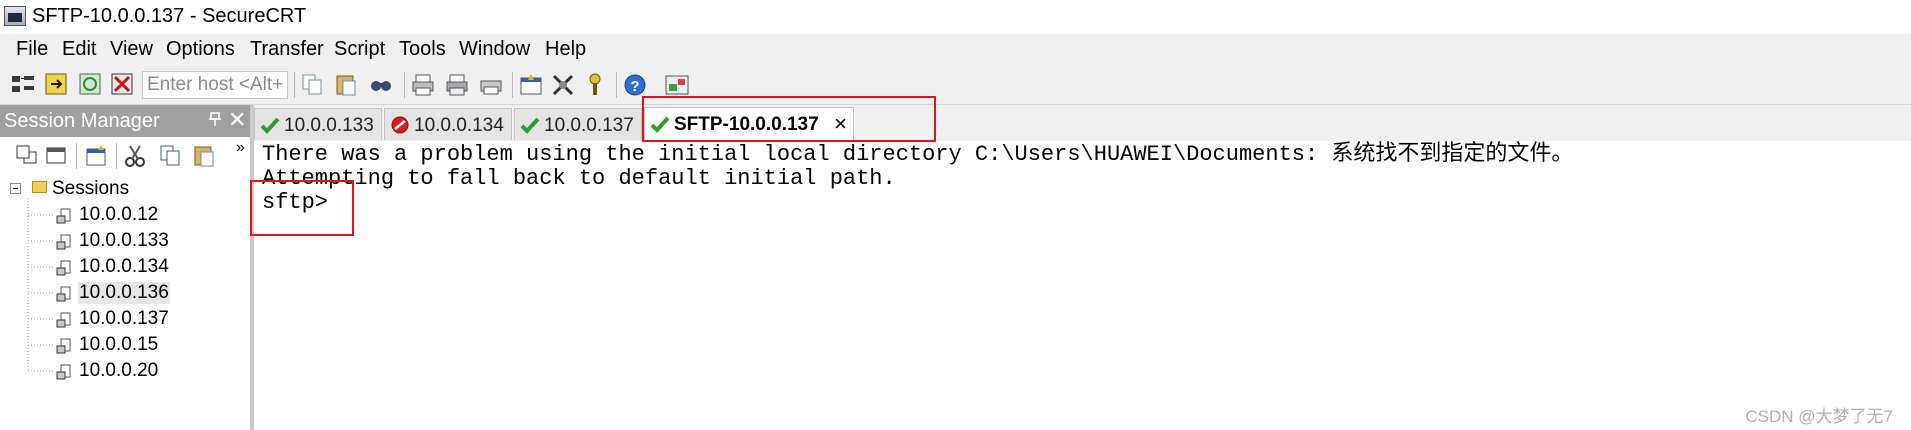 The image size is (1911, 430). Describe the element at coordinates (91, 188) in the screenshot. I see `tree-root-label: Sessions` at that location.